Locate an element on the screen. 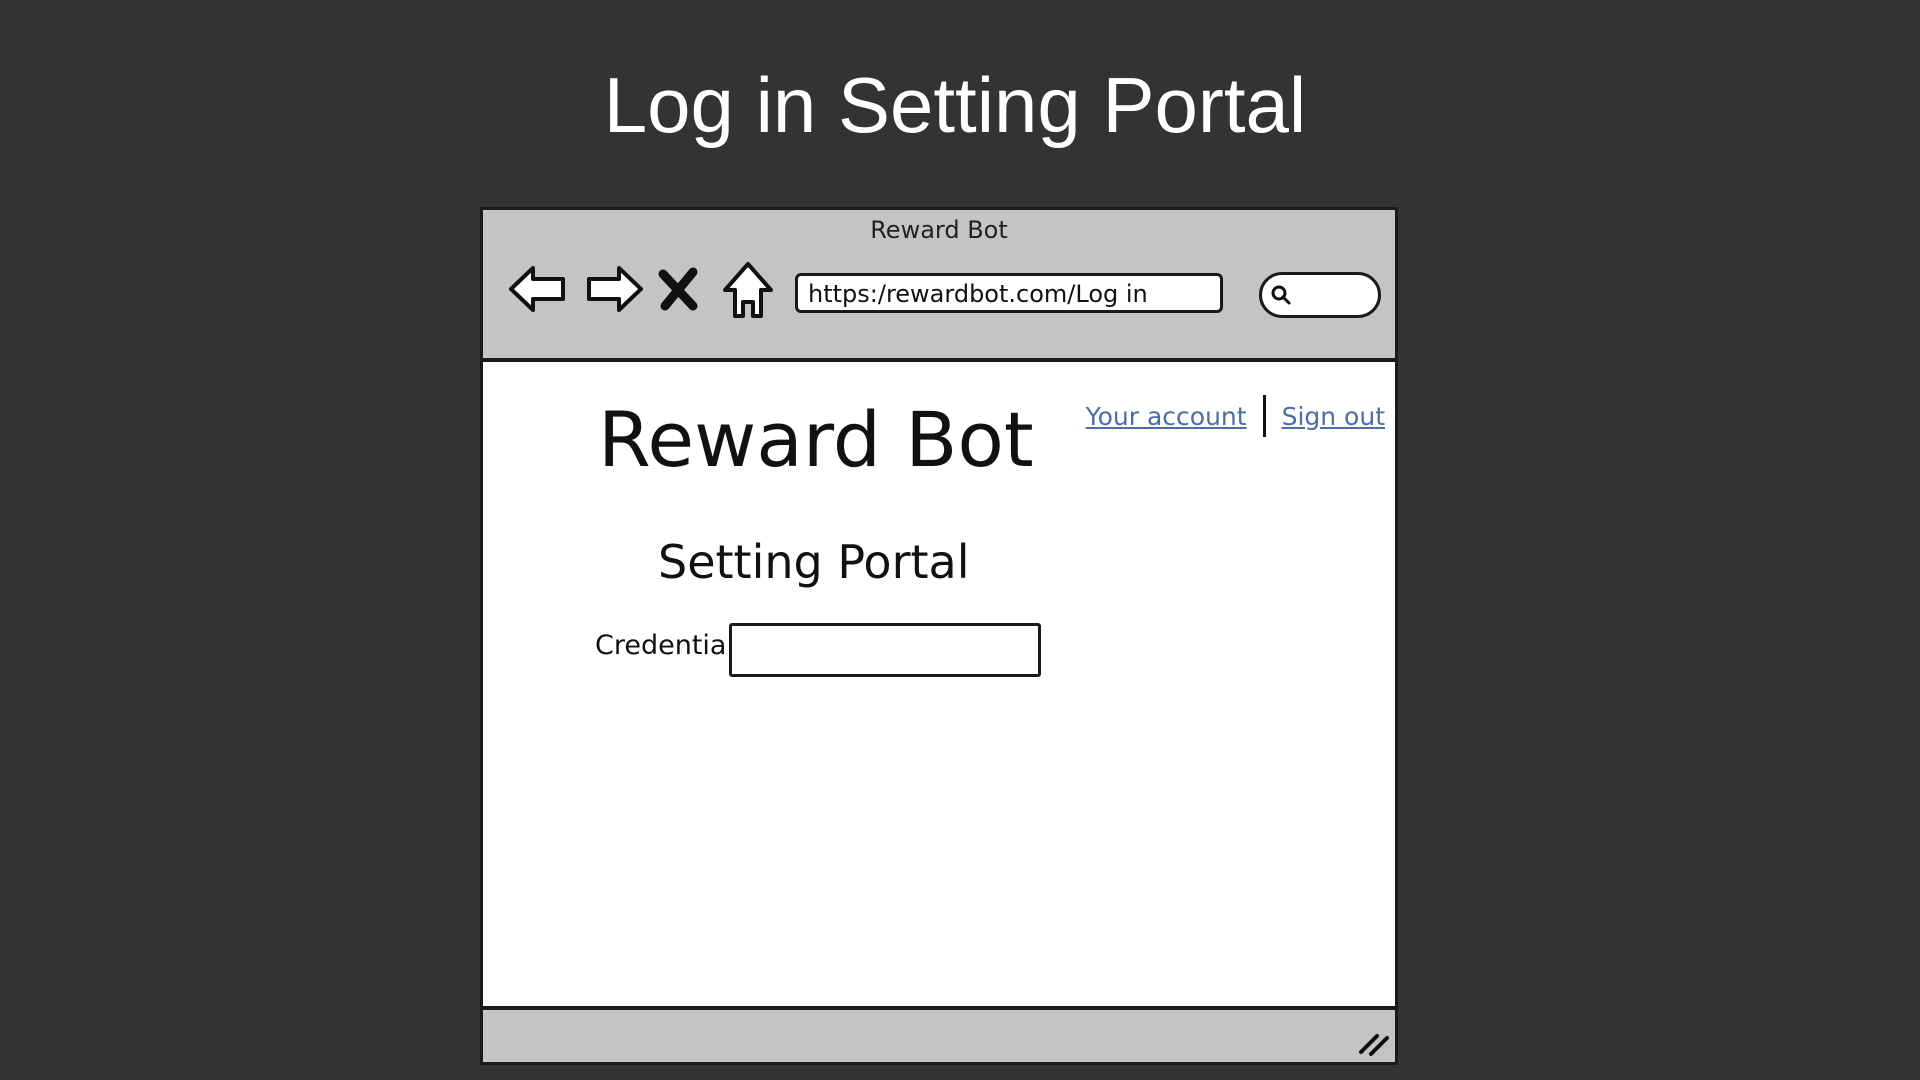 The image size is (1920, 1080). your-account-link: Your account is located at coordinates (1166, 416).